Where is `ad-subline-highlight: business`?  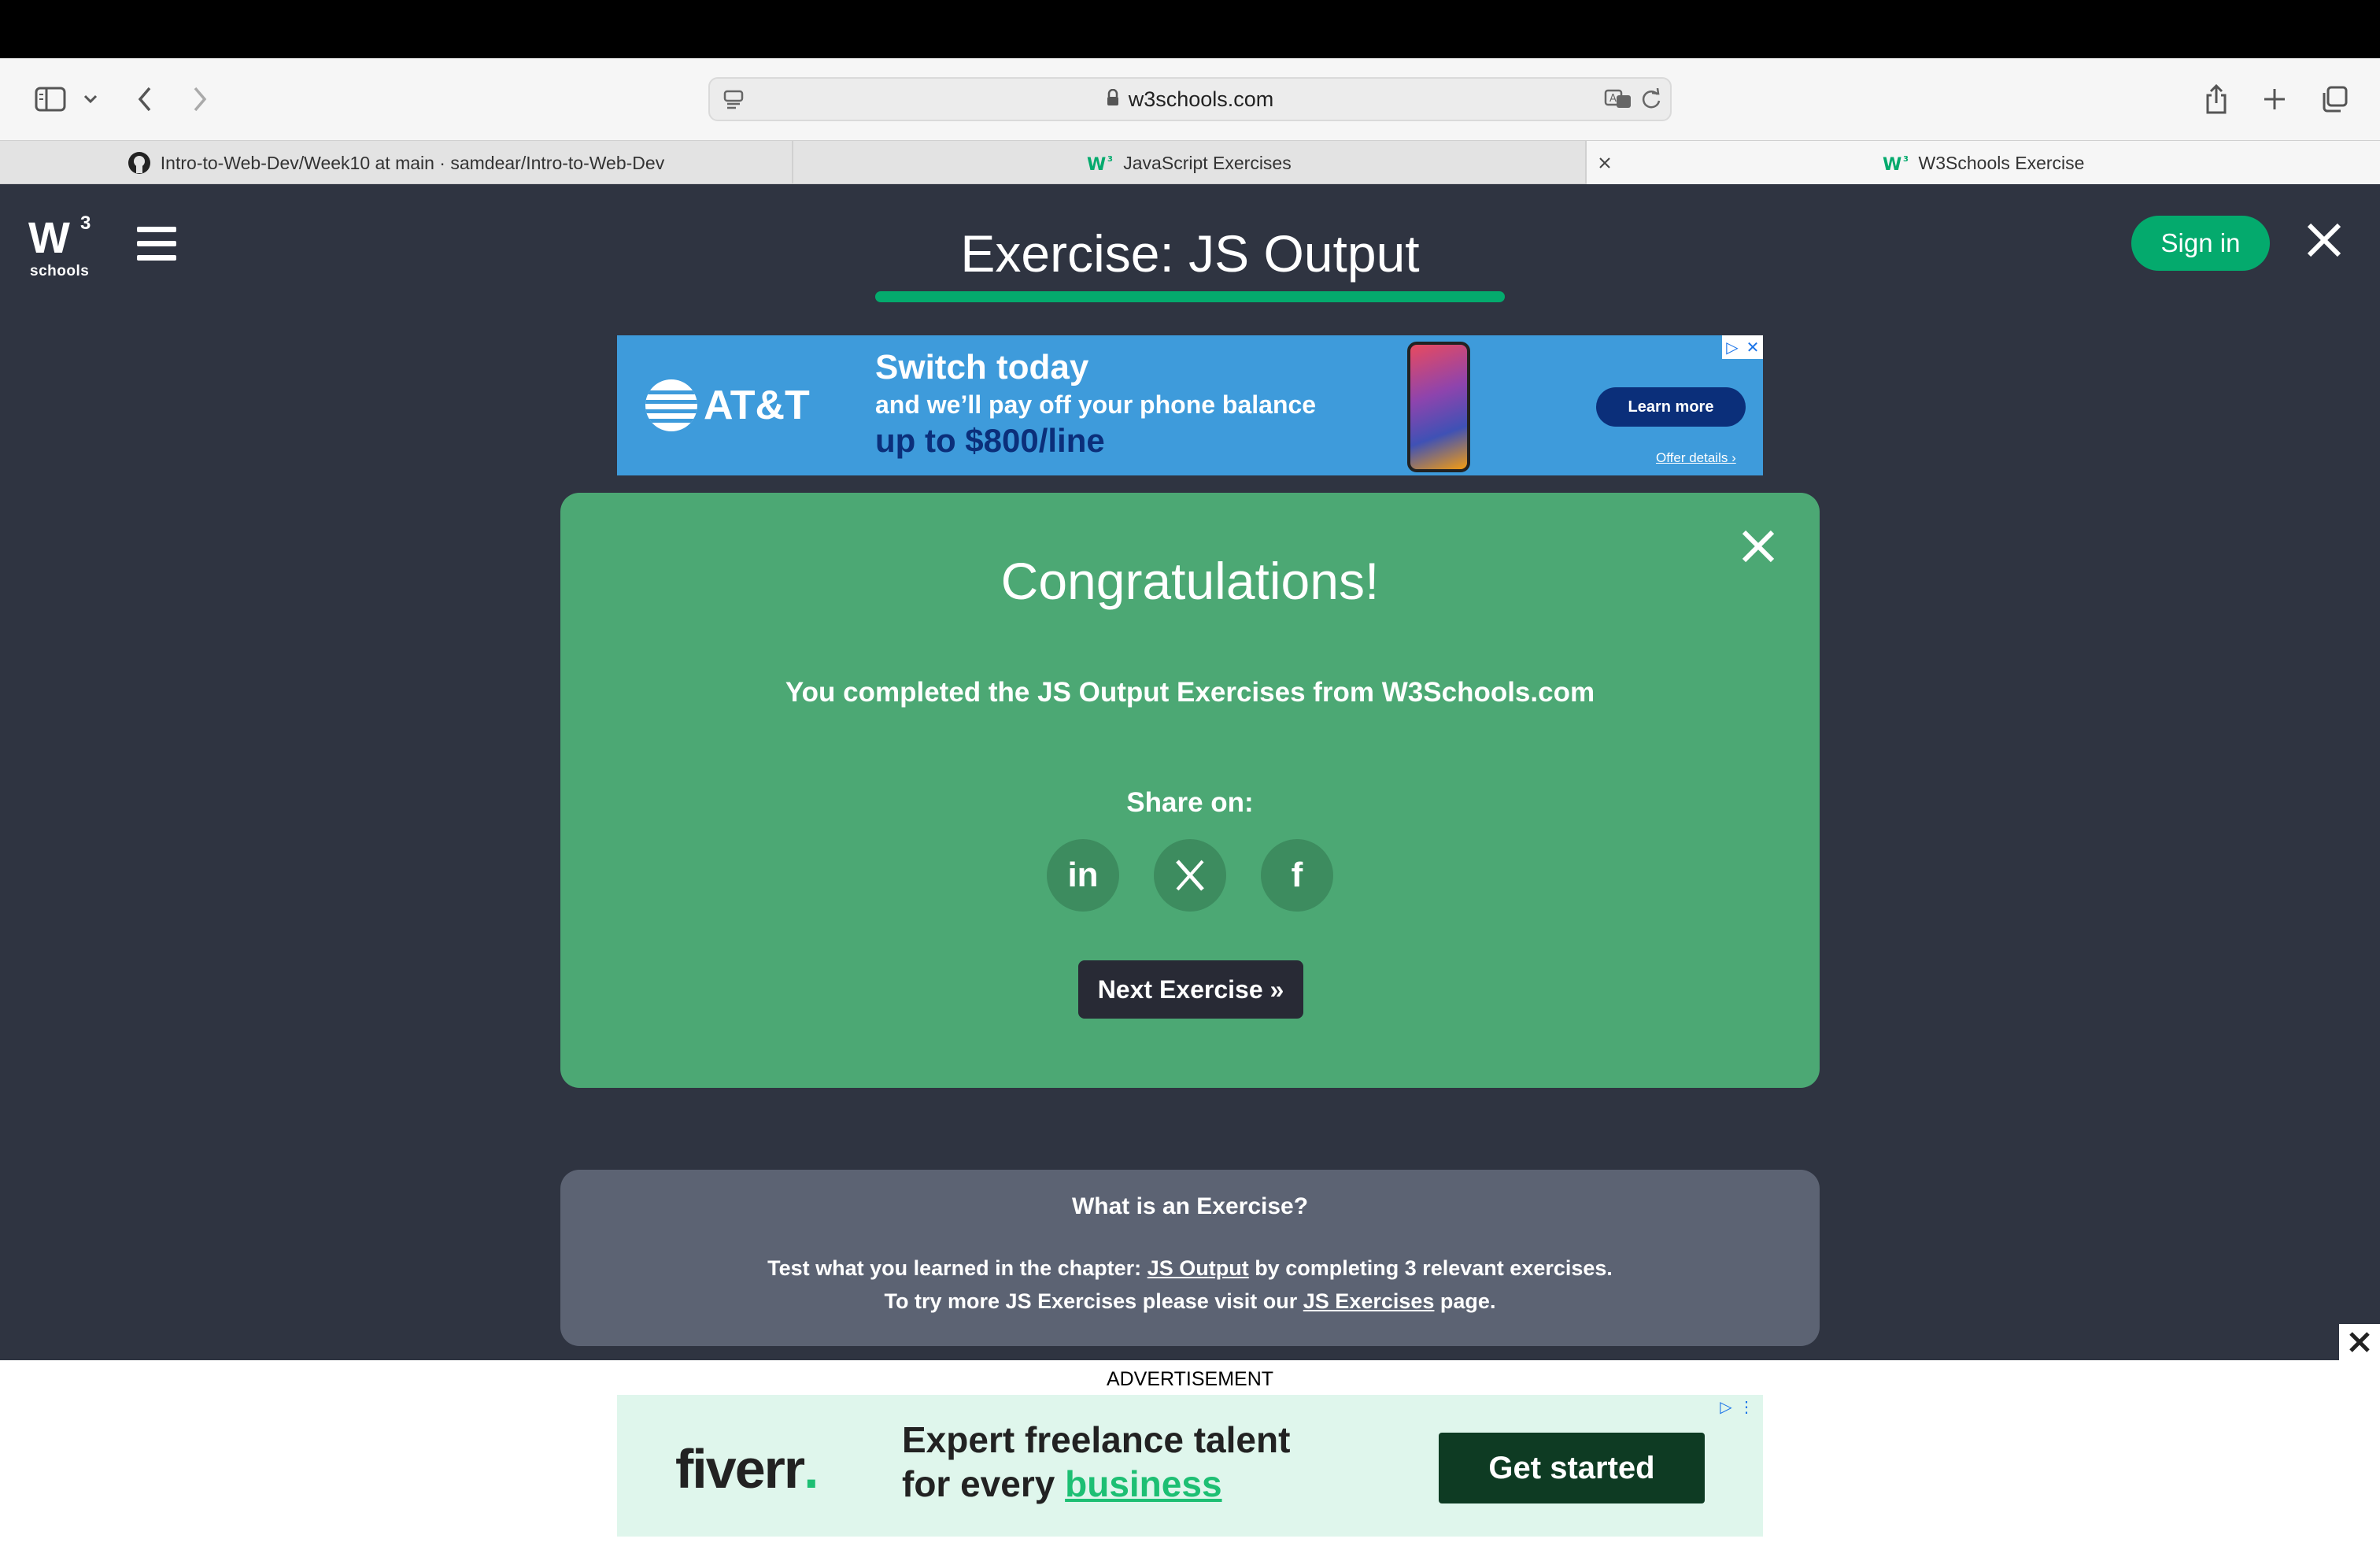 ad-subline-highlight: business is located at coordinates (1143, 1484).